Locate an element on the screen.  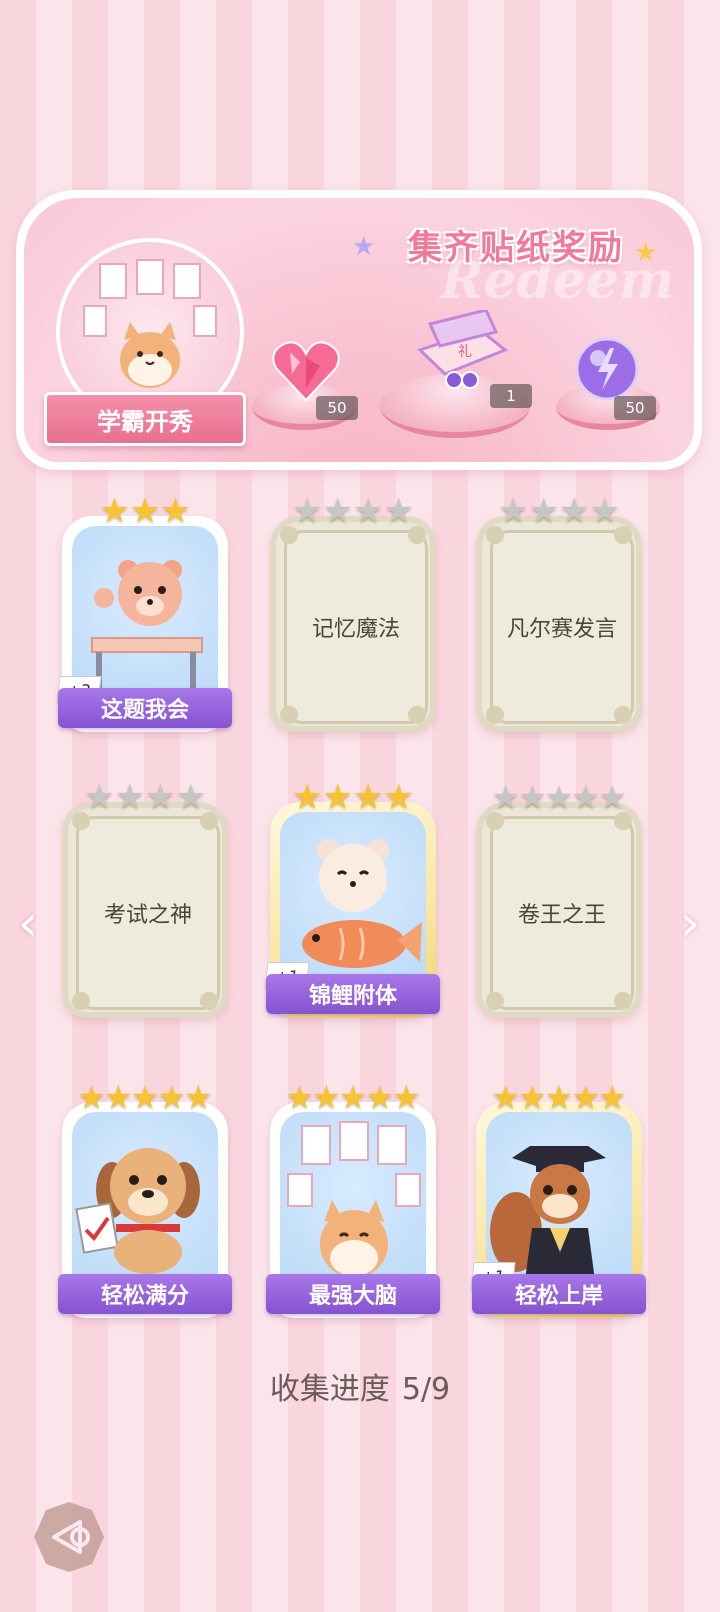
sticker-card-locked: 记忆魔法 ★ ★ ★ ★ is located at coordinates (353, 613).